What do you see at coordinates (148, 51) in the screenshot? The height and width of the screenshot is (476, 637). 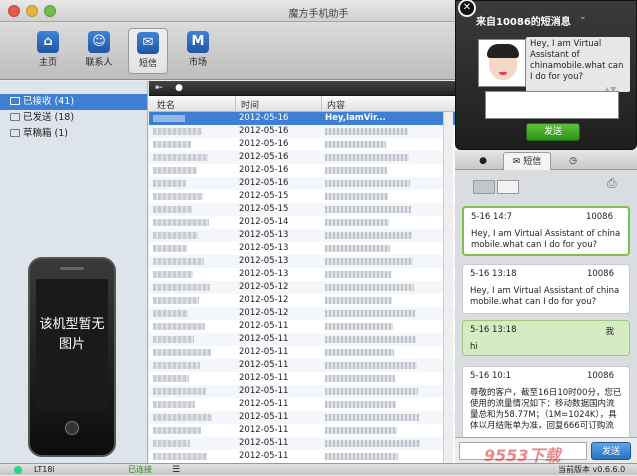 I see `toolbar-sms-button: ✉ 短信` at bounding box center [148, 51].